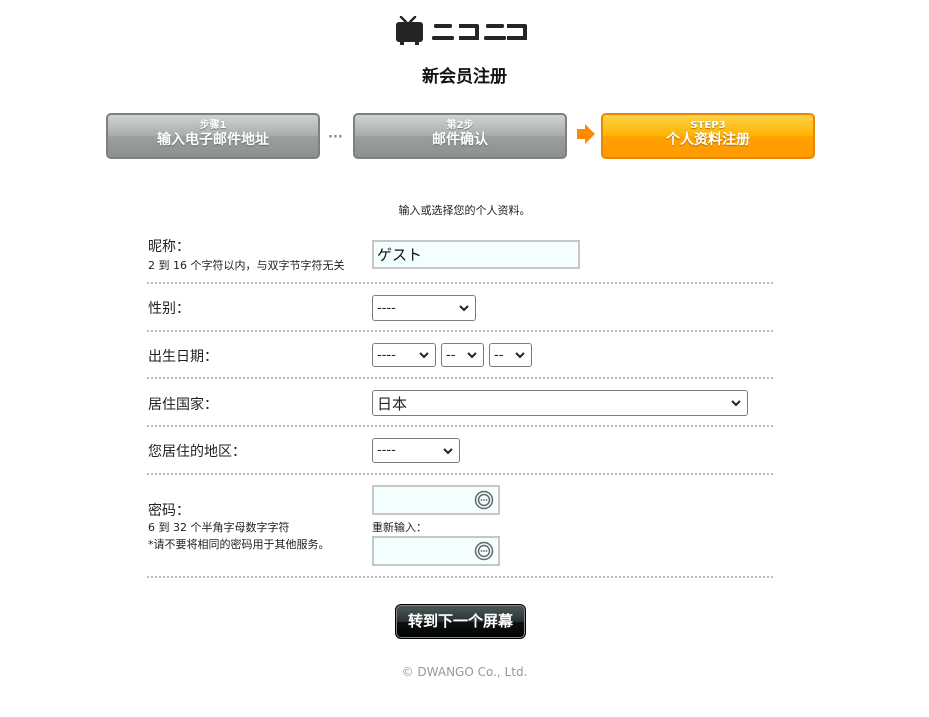 This screenshot has height=717, width=929. I want to click on birth-month-select: --, so click(462, 355).